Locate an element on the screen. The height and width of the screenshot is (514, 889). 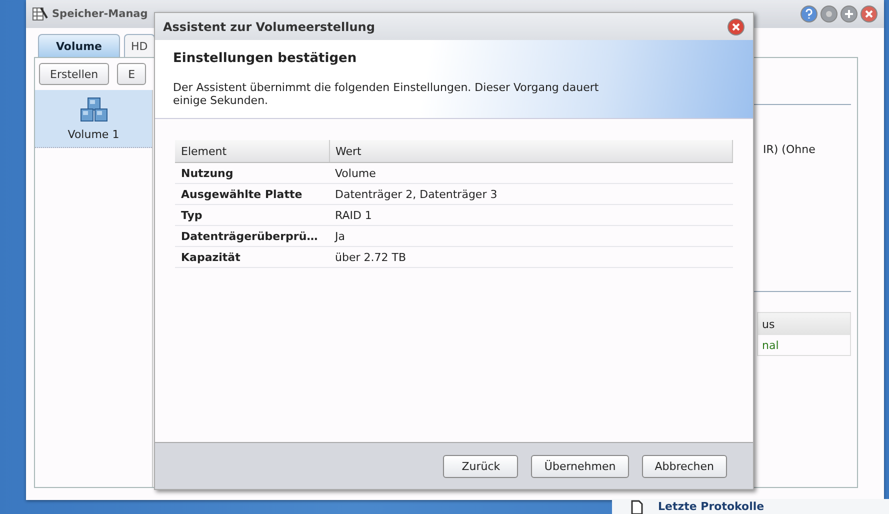
grid-tool-icon is located at coordinates (40, 14).